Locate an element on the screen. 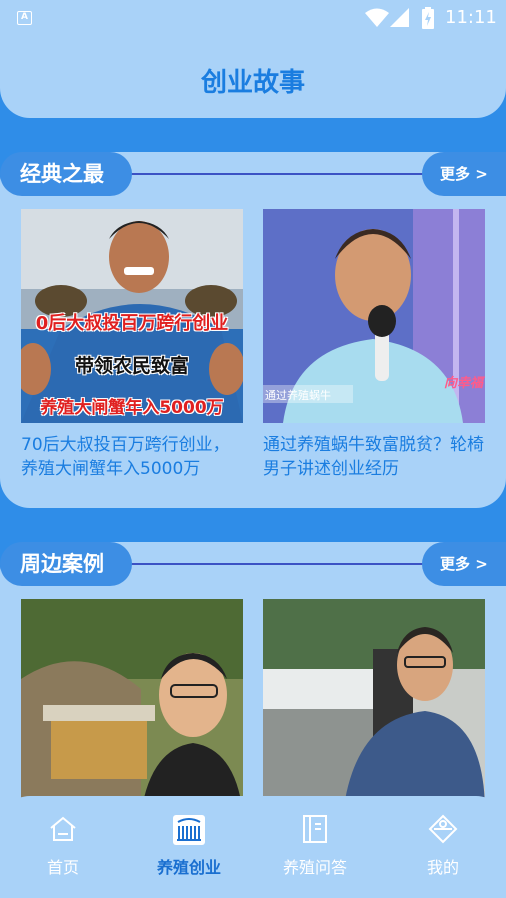 This screenshot has height=898, width=506. nav-label: 养殖问答 is located at coordinates (314, 867).